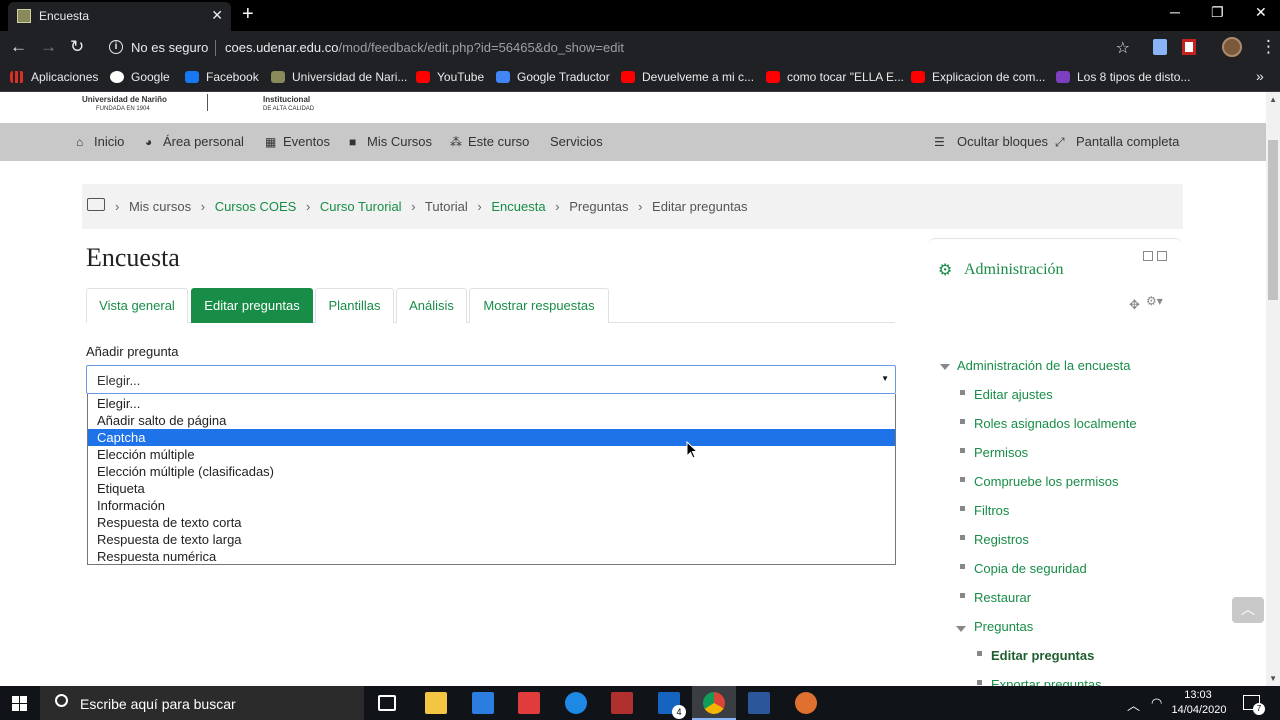  What do you see at coordinates (1162, 256) in the screenshot?
I see `dock-block-icon` at bounding box center [1162, 256].